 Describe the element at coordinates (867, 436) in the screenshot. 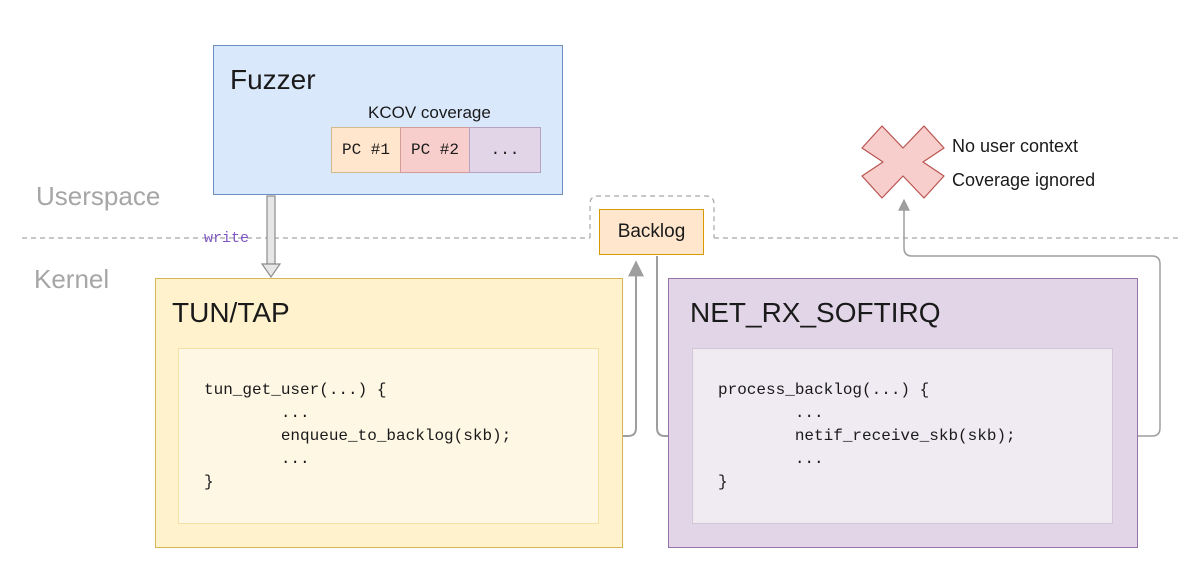

I see `net-code-line-3: netif_receive_skb(skb);` at that location.